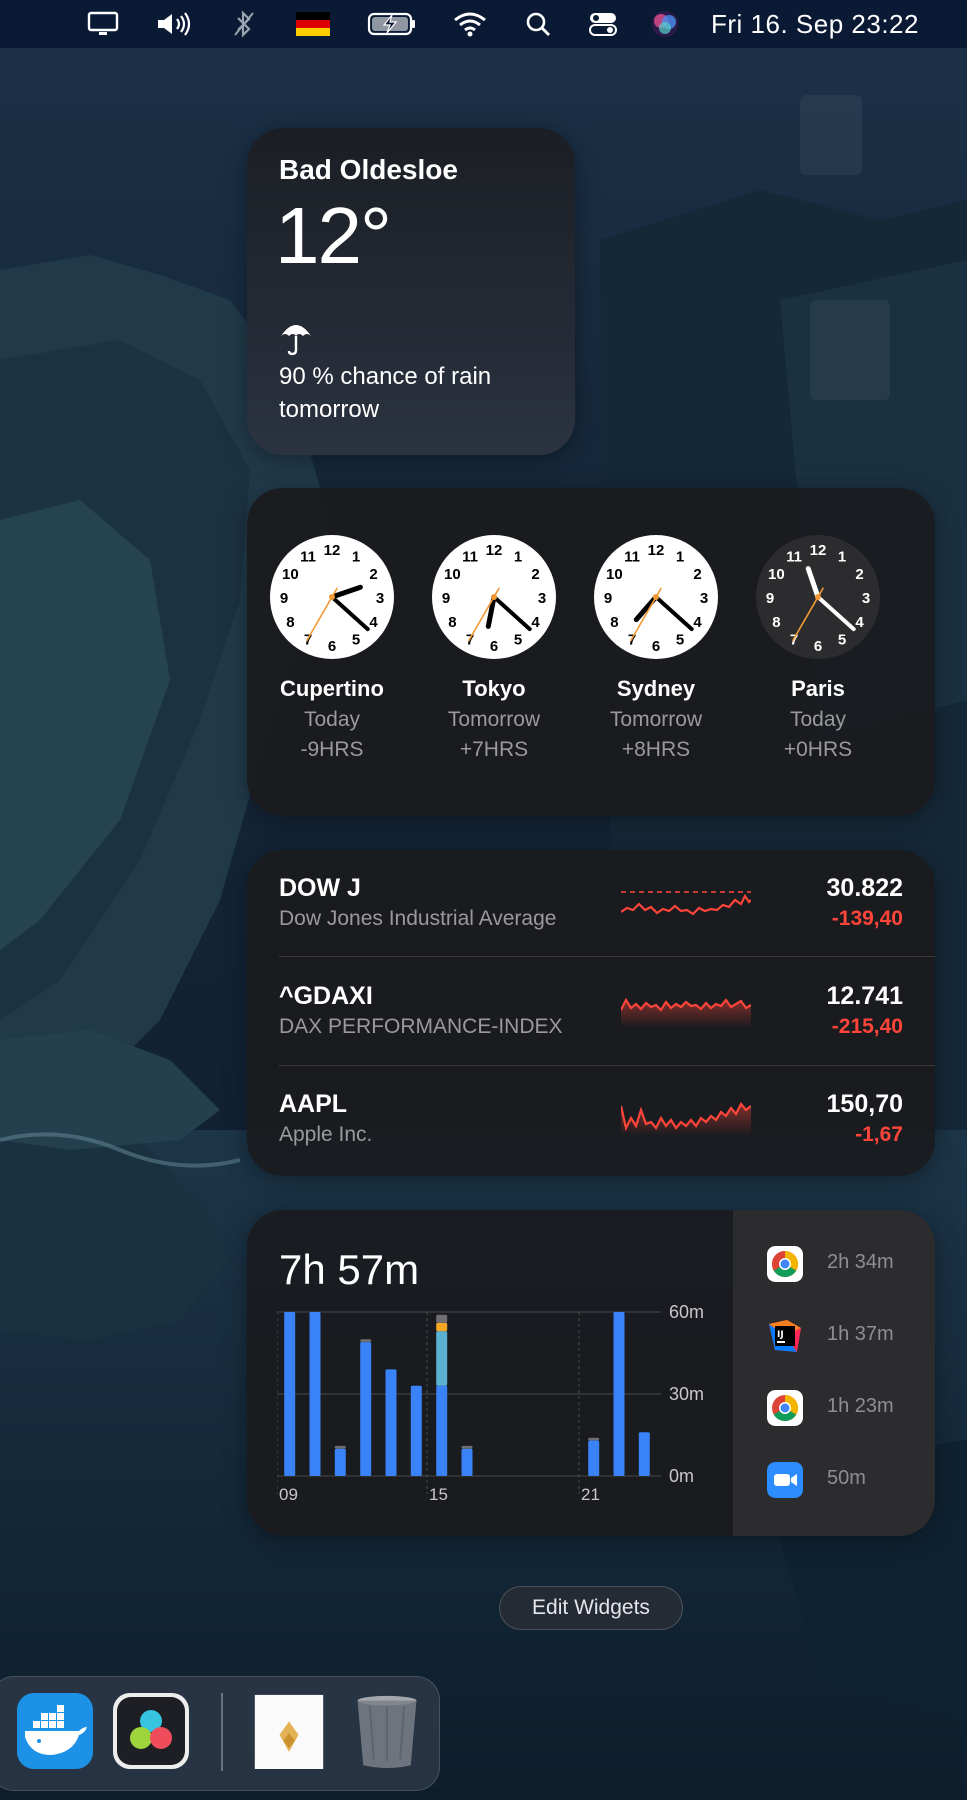 Image resolution: width=967 pixels, height=1800 pixels. I want to click on clock-offset: +7HRS, so click(494, 749).